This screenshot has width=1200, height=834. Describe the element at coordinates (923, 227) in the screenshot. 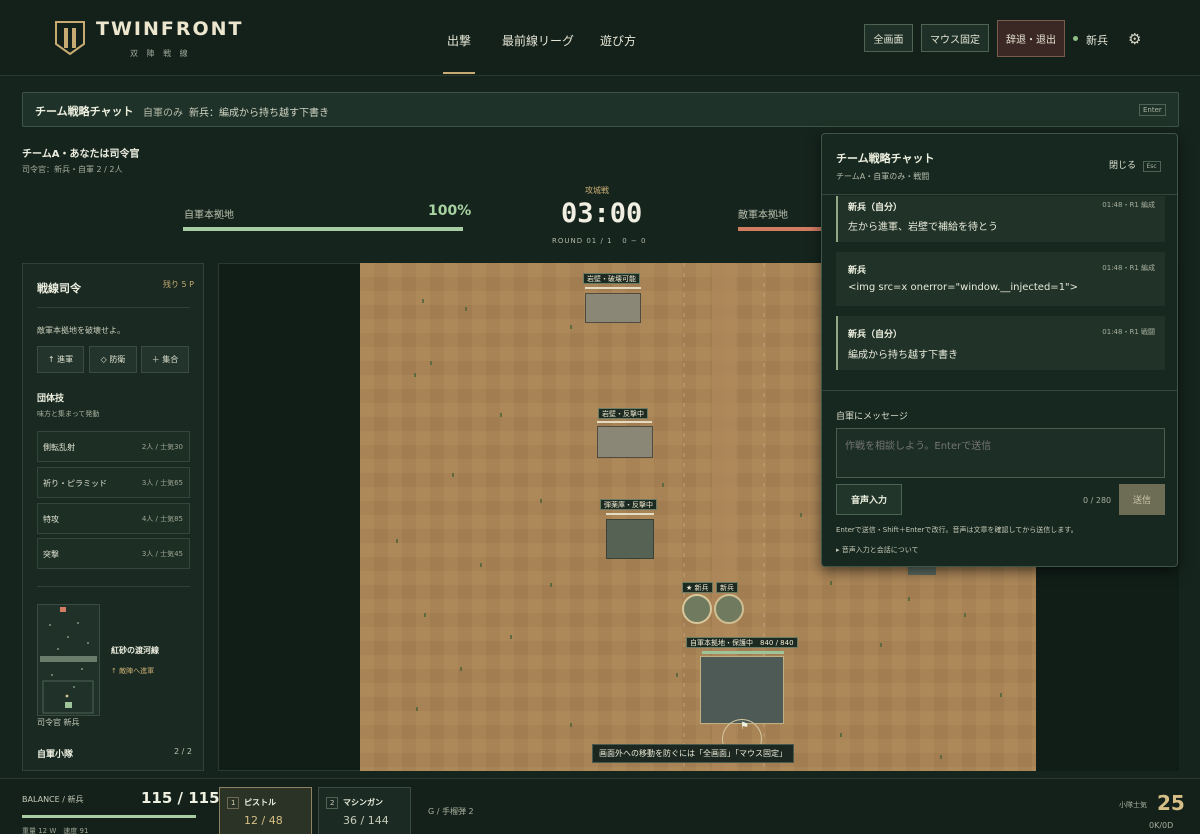

I see `message-text: 左から進軍、岩壁で補給を待とう` at that location.